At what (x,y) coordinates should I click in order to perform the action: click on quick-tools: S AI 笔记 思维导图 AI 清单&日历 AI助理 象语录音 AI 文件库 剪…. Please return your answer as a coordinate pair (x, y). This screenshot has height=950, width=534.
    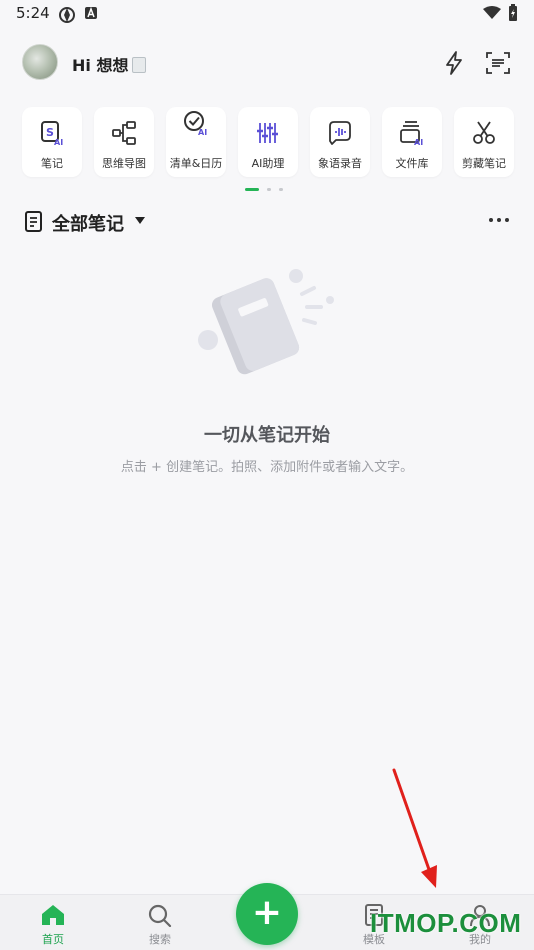
    Looking at the image, I should click on (268, 143).